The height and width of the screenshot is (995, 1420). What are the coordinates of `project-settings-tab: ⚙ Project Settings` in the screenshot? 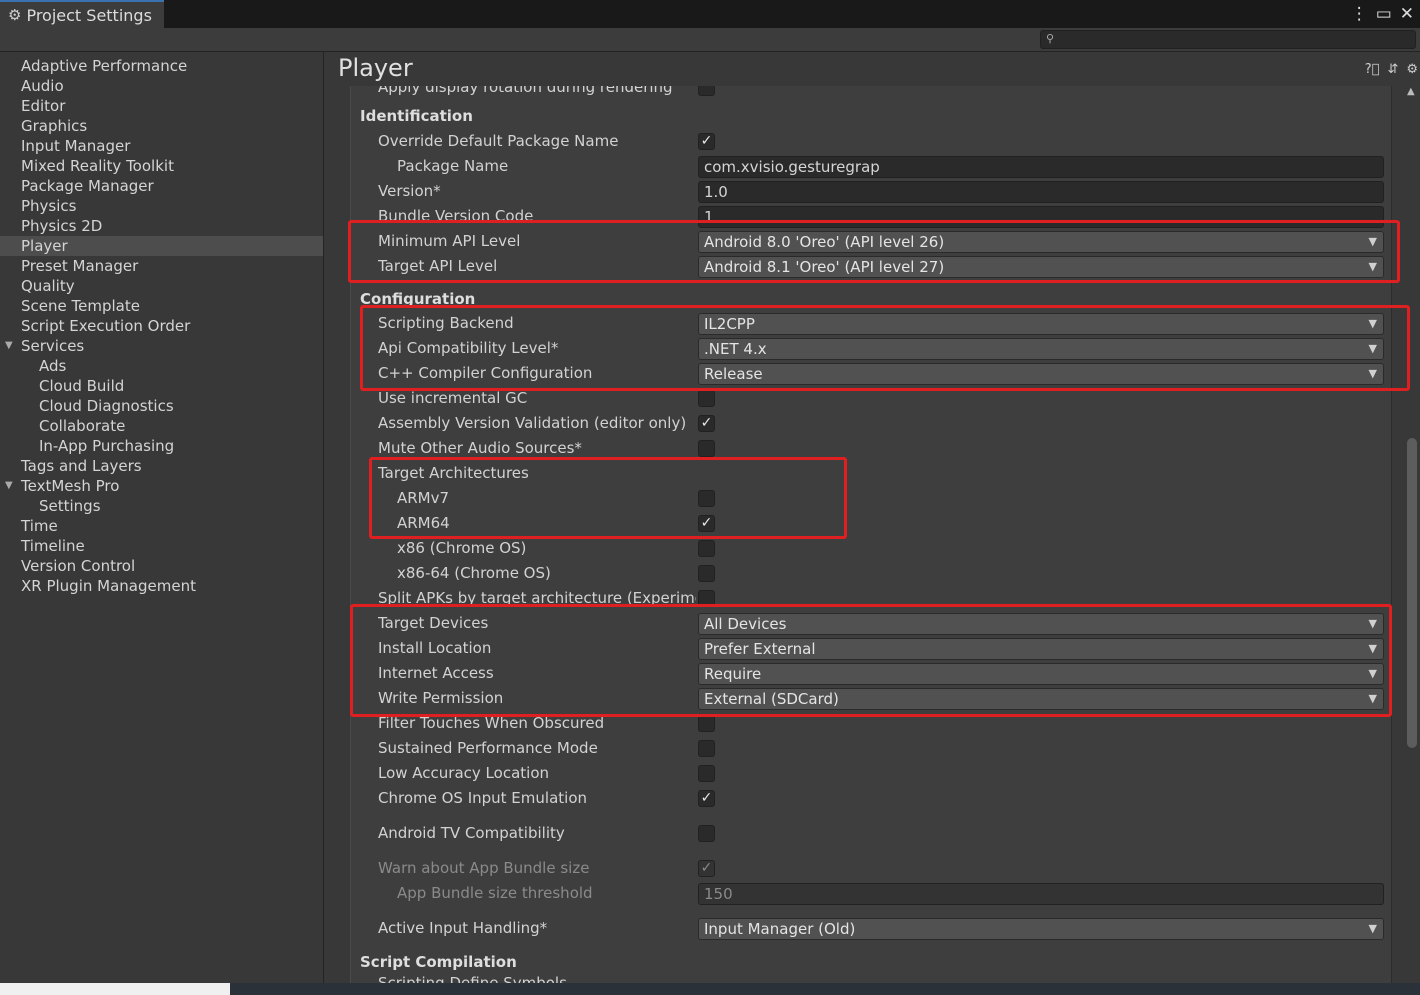 It's located at (82, 14).